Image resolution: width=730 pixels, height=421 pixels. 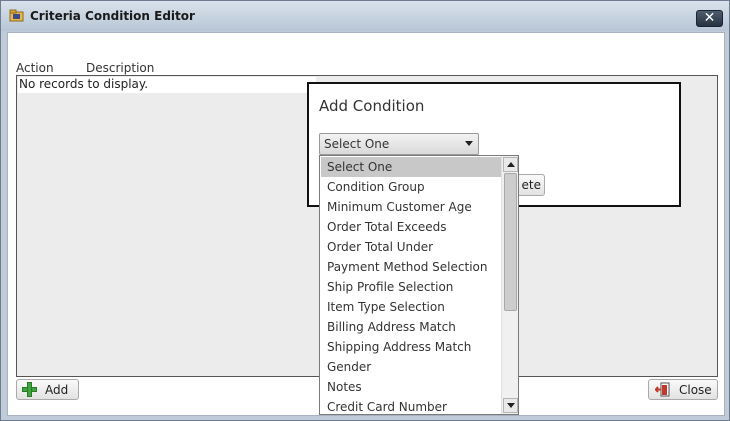 What do you see at coordinates (112, 16) in the screenshot?
I see `window-title: Criteria Condition Editor` at bounding box center [112, 16].